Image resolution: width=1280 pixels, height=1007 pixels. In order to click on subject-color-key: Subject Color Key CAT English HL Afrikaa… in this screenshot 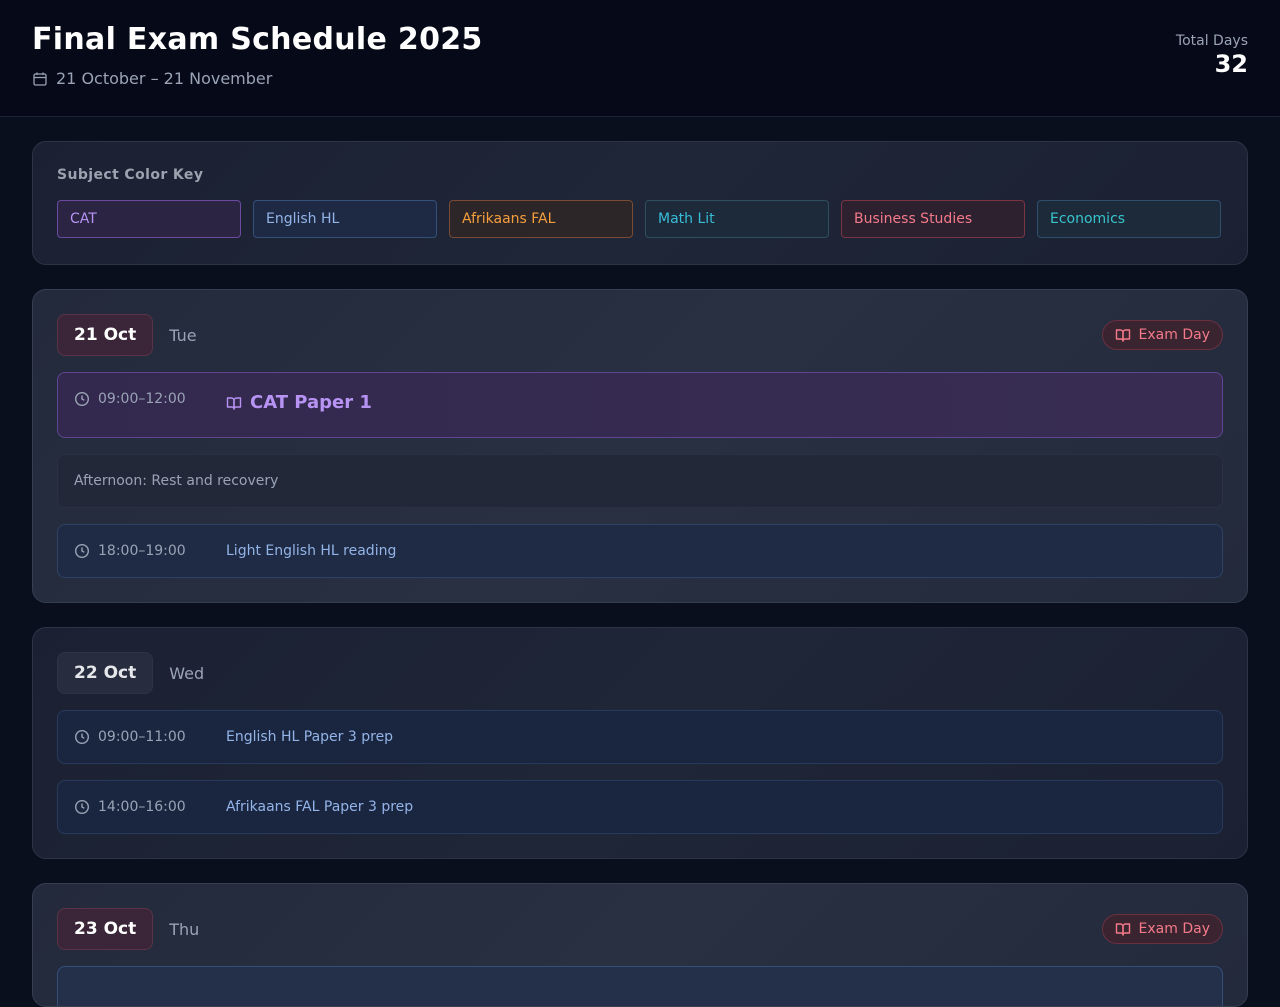, I will do `click(640, 203)`.